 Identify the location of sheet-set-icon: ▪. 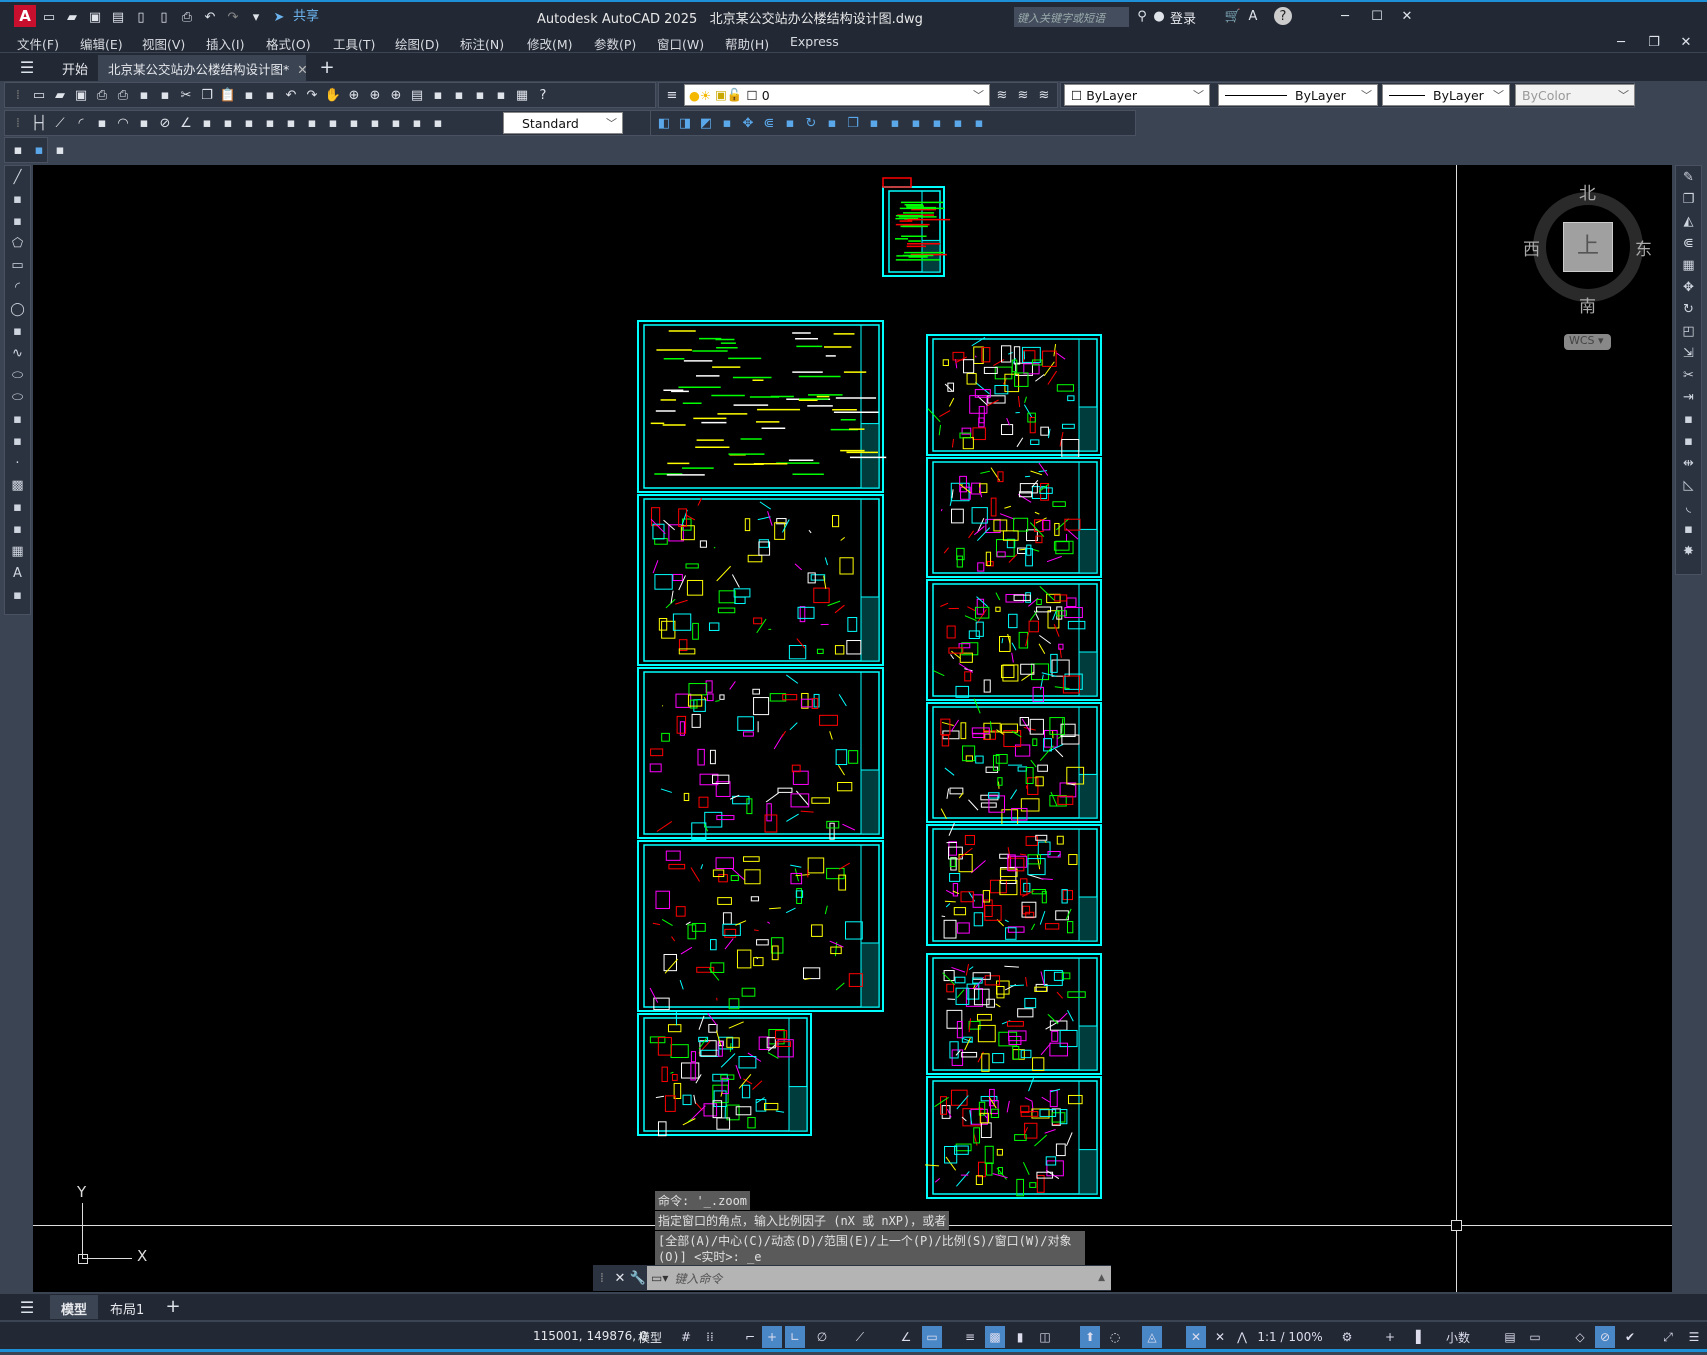
(480, 95).